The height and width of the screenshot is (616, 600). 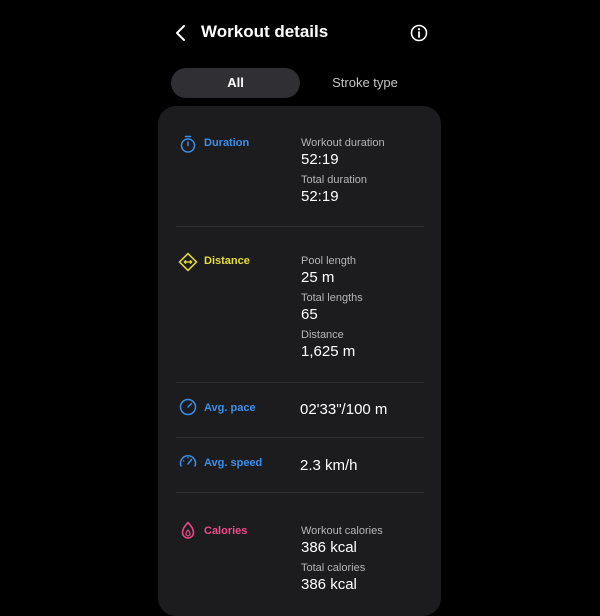 I want to click on avg-pace-section: Avg. pace 02'33"/100 m, so click(x=300, y=411).